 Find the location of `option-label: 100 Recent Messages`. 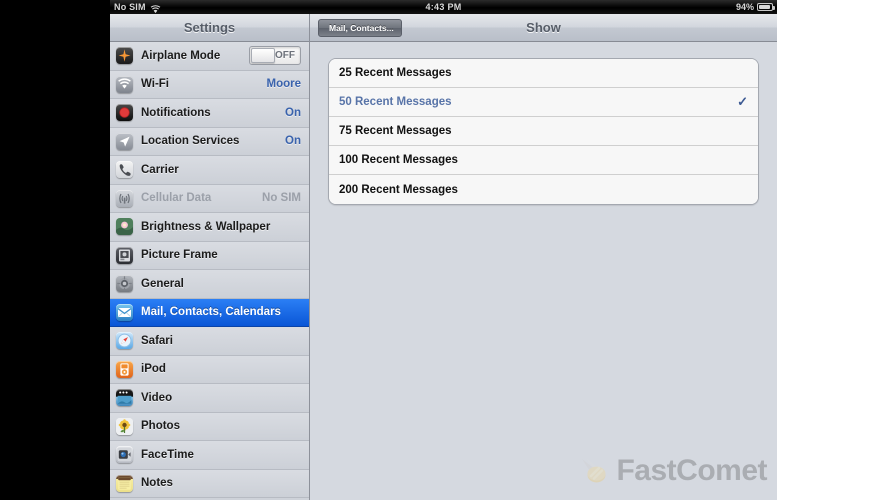

option-label: 100 Recent Messages is located at coordinates (398, 160).